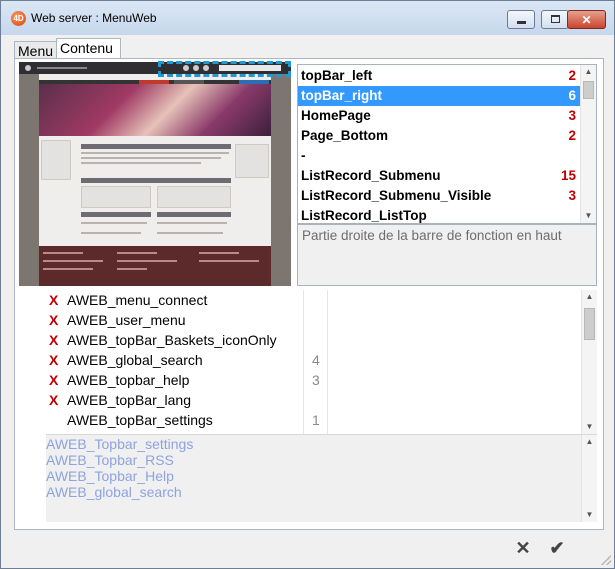 This screenshot has height=569, width=615. I want to click on list-item: ListRecord_Submenu 15, so click(439, 176).